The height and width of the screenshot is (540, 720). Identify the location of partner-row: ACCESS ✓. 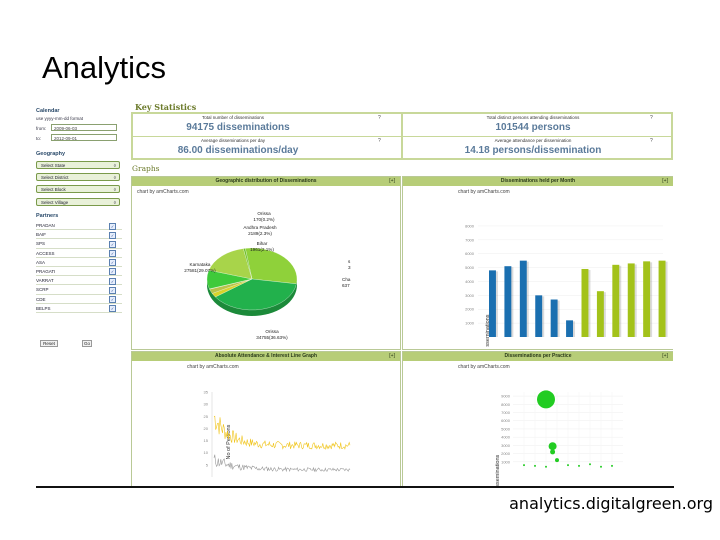
(79, 253).